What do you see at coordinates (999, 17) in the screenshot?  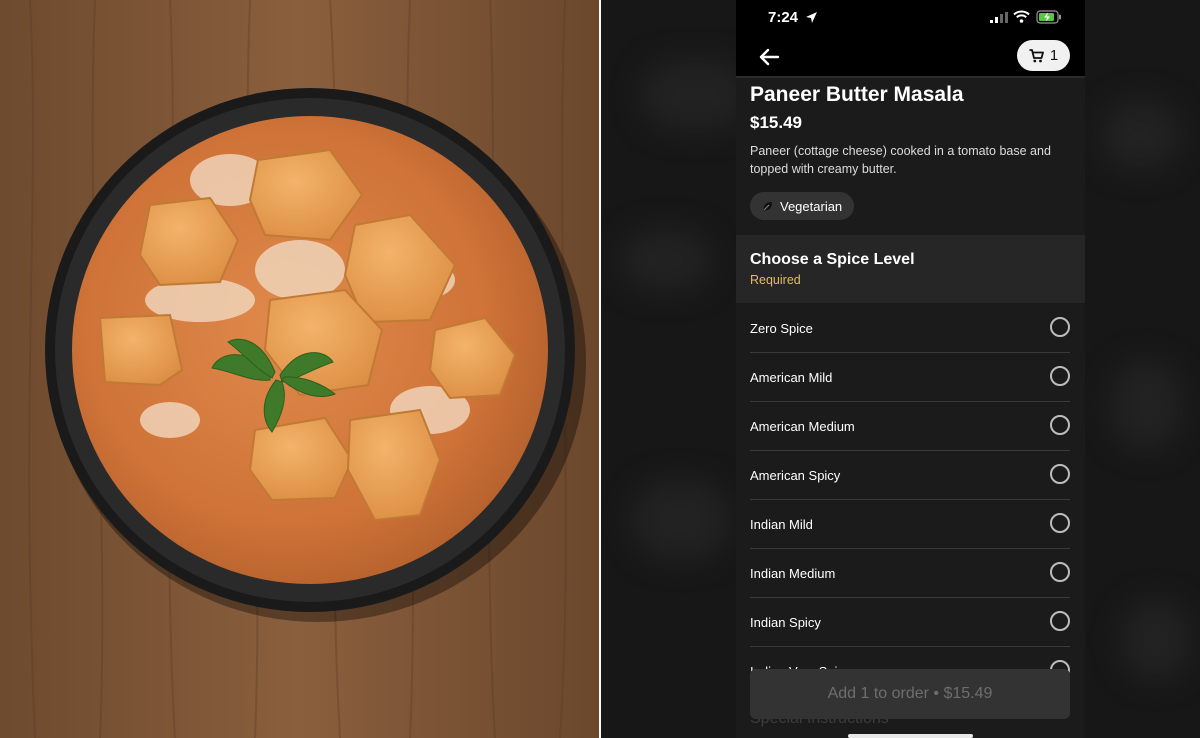 I see `cellular-signal-icon` at bounding box center [999, 17].